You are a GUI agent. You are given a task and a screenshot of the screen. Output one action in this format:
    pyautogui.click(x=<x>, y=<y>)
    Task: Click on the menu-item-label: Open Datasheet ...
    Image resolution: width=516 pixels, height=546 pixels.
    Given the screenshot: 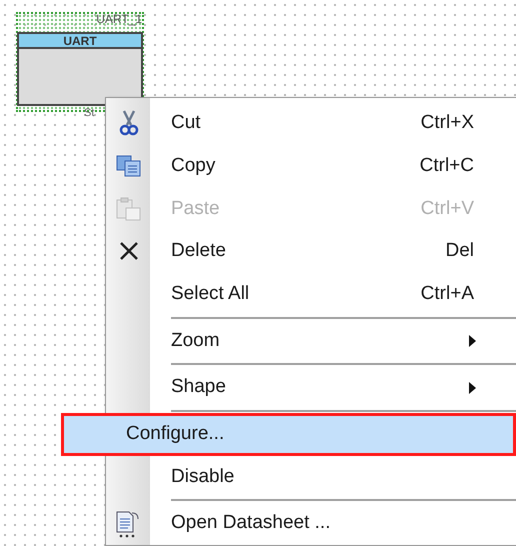 What is the action you would take?
    pyautogui.click(x=251, y=523)
    